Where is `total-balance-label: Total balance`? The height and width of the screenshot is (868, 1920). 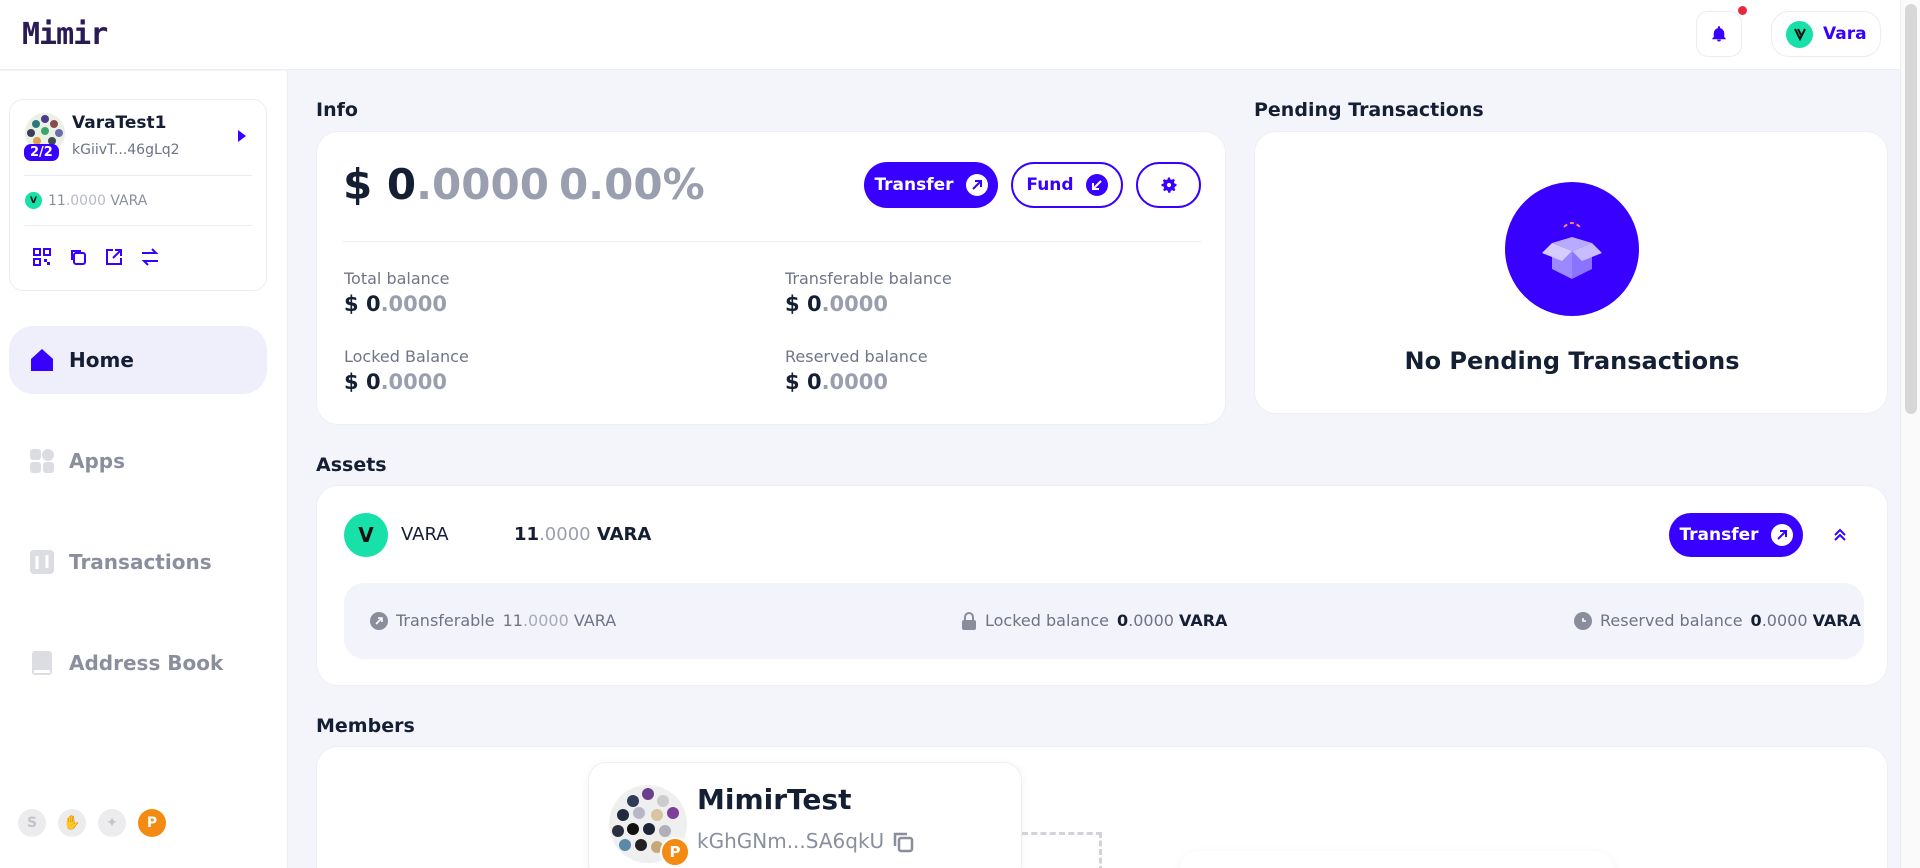 total-balance-label: Total balance is located at coordinates (397, 278).